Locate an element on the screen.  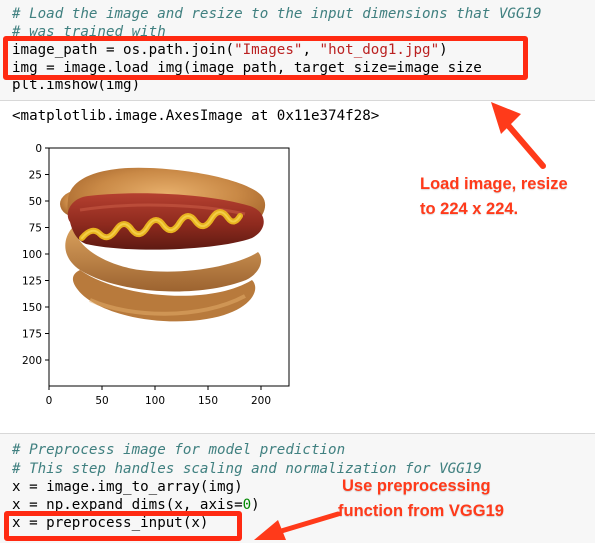
y-tick-label: 75 is located at coordinates (35, 229).